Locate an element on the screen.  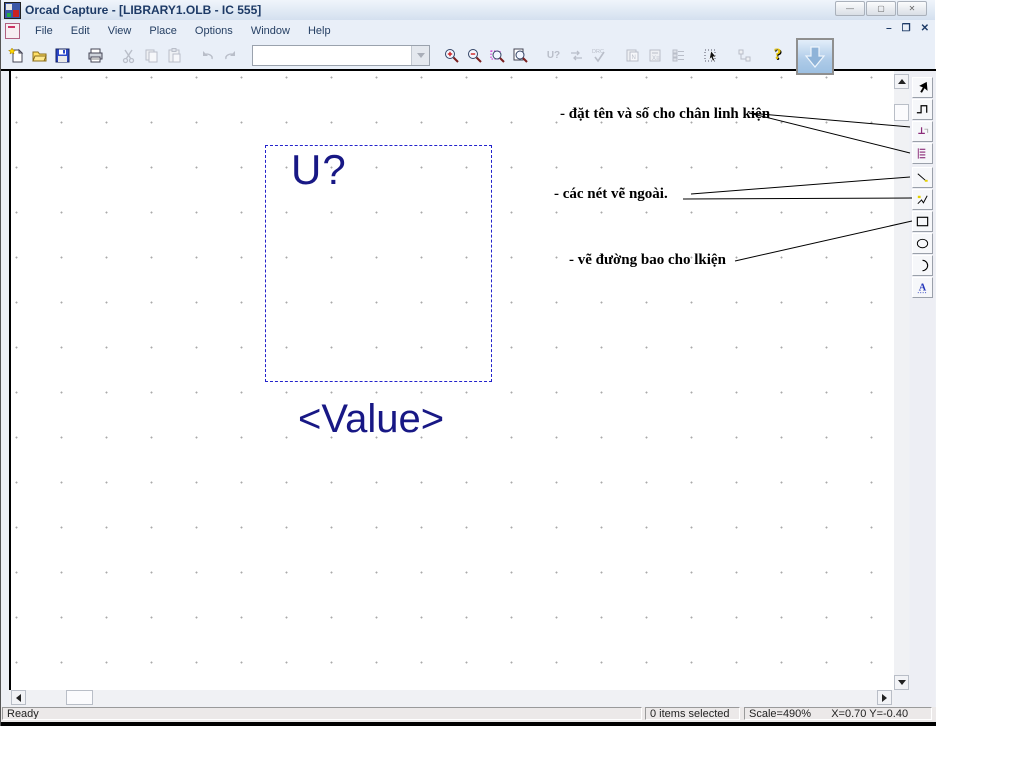
horizontal-scroll-thumb is located at coordinates (79, 697).